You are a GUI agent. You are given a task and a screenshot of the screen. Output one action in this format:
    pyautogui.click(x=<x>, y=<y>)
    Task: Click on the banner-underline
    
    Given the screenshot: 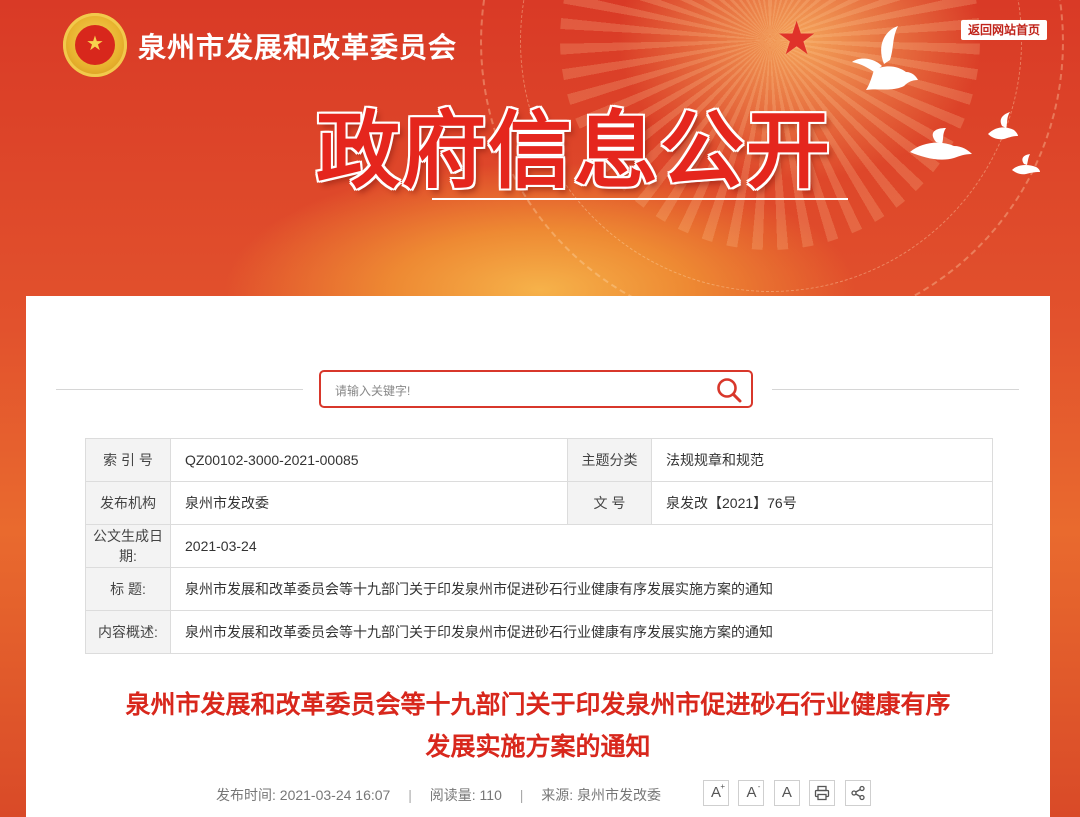 What is the action you would take?
    pyautogui.click(x=640, y=199)
    